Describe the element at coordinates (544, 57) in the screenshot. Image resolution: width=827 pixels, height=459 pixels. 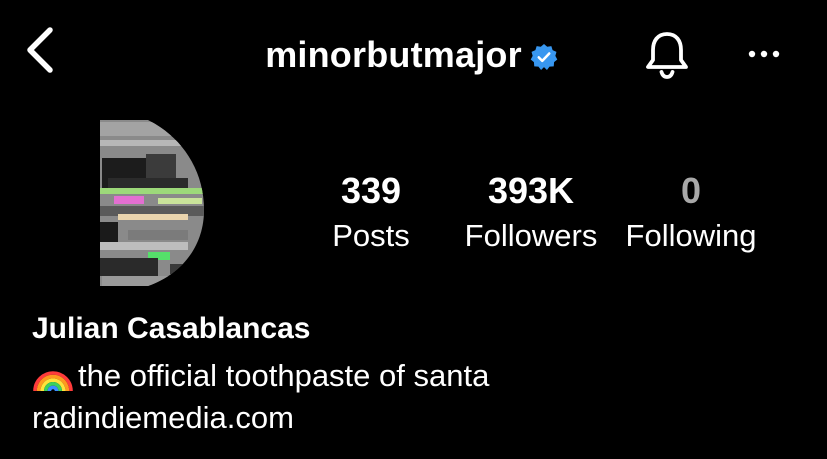
I see `verified-badge-icon` at that location.